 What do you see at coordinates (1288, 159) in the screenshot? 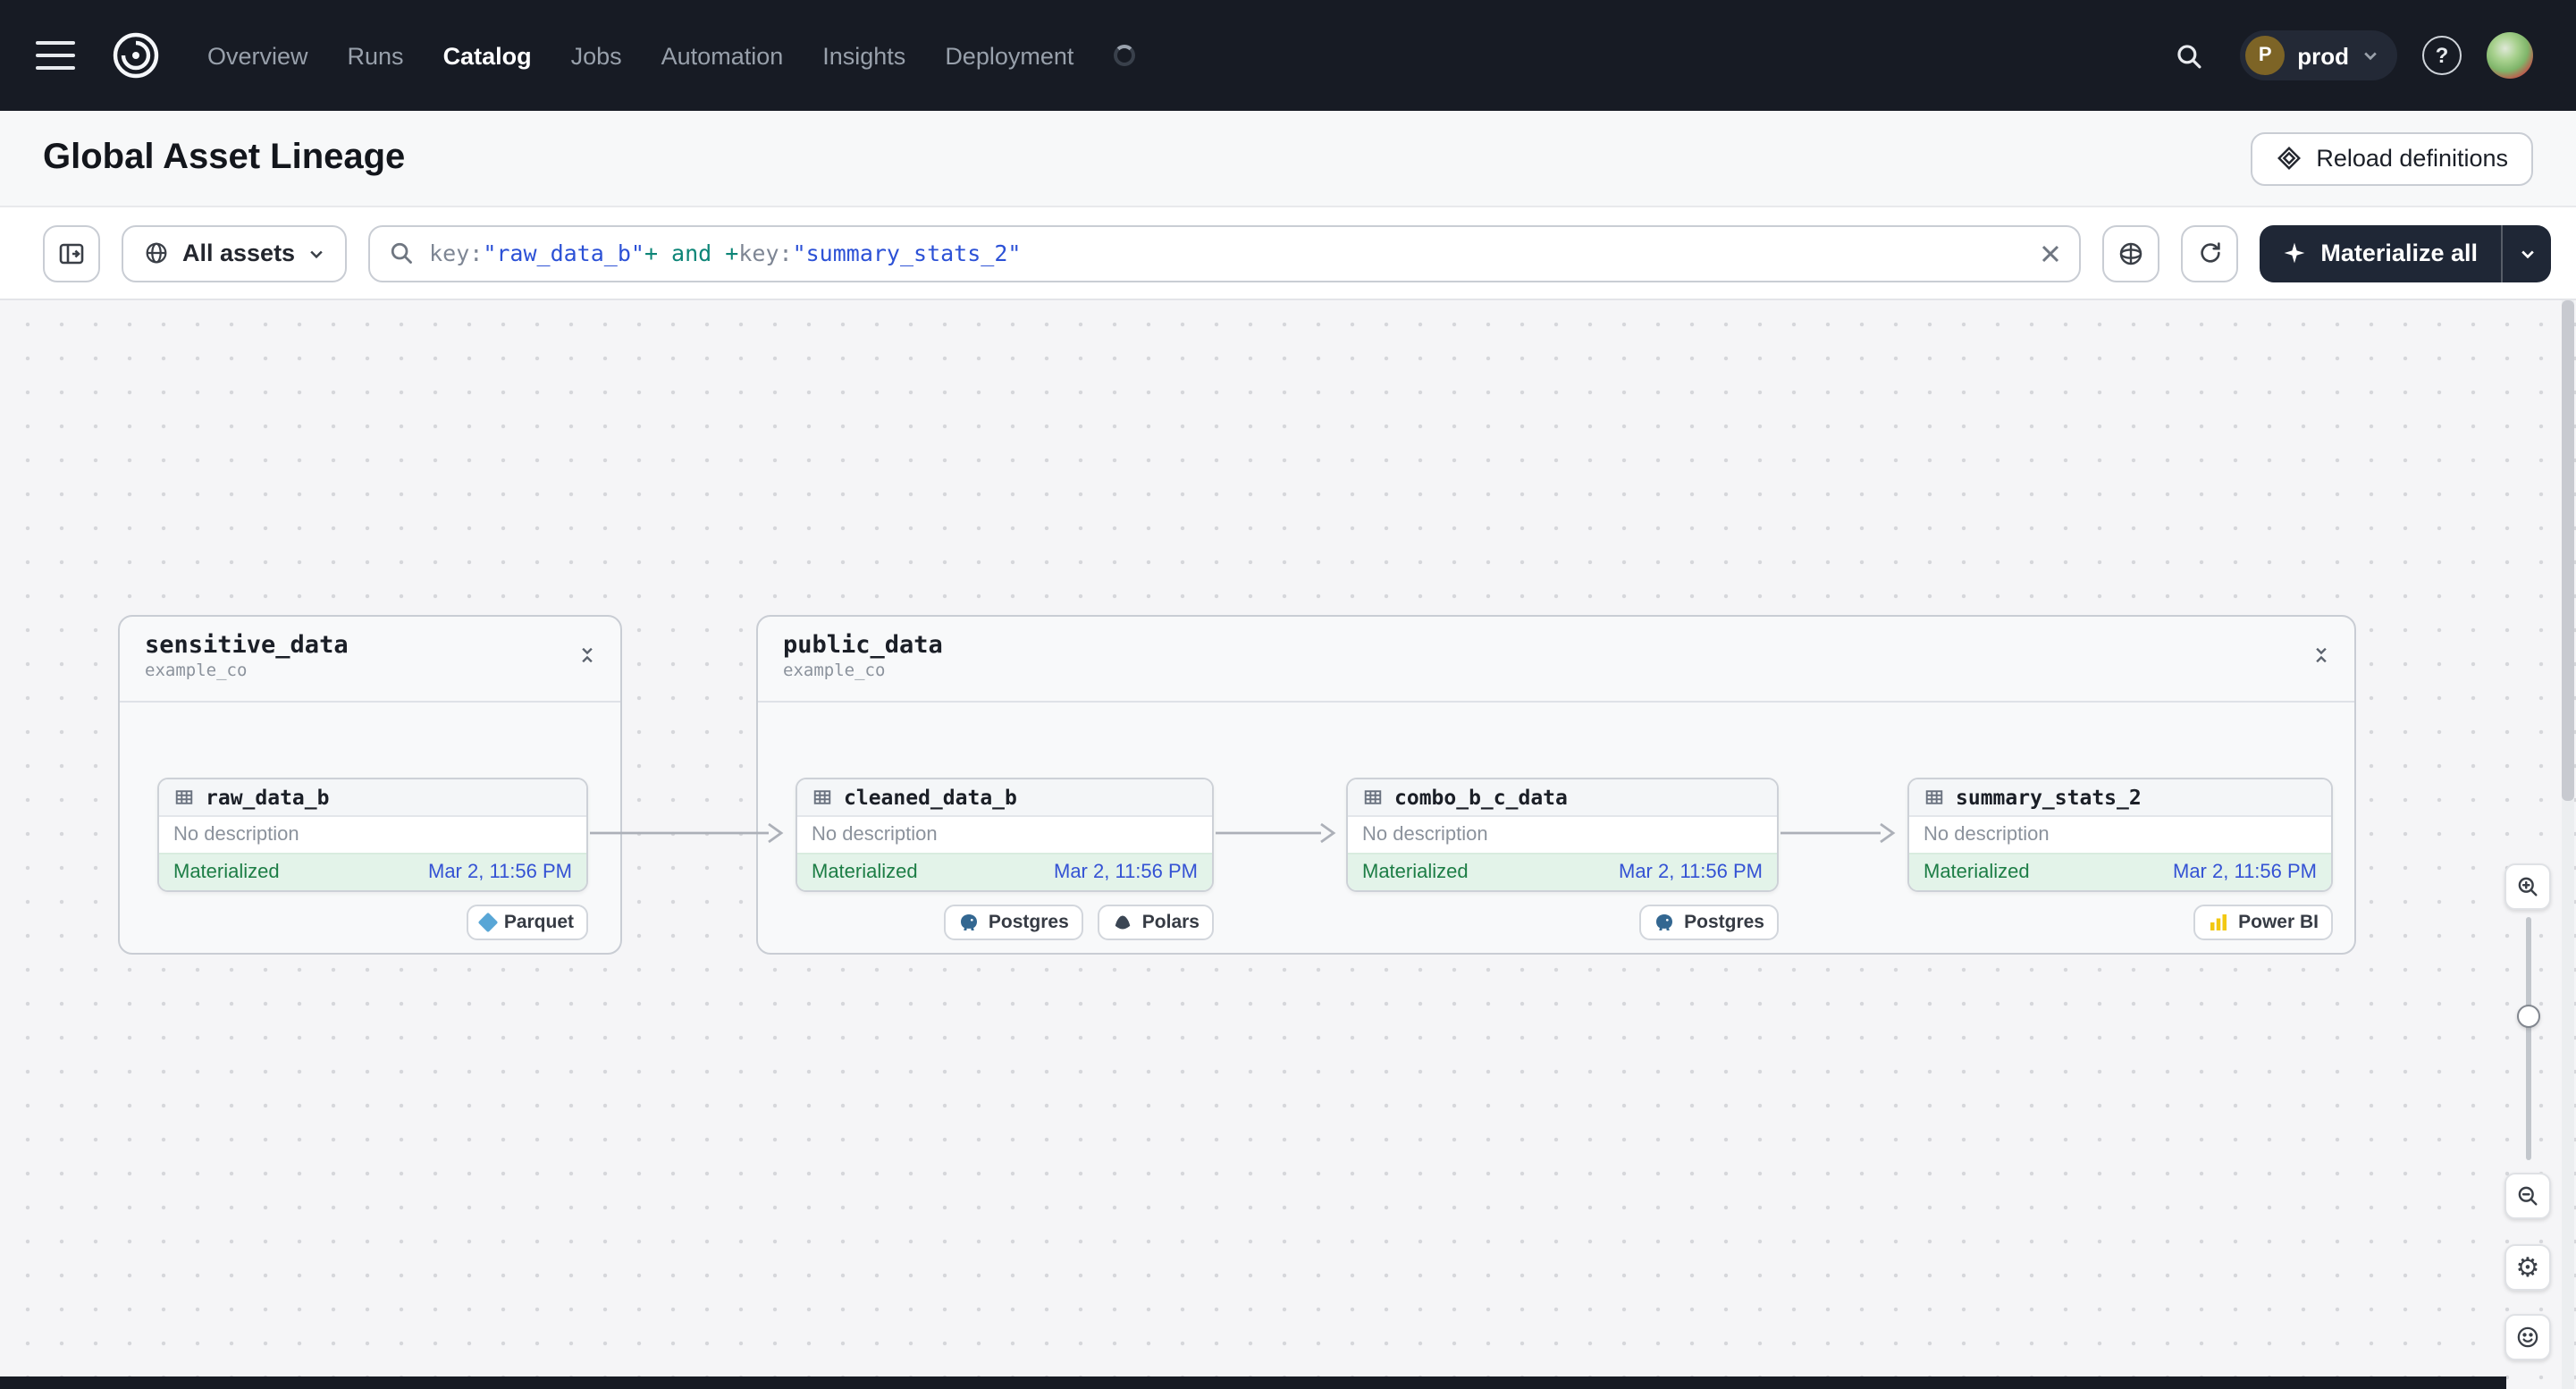
I see `page-header: Global Asset Lineage Reload definitions` at bounding box center [1288, 159].